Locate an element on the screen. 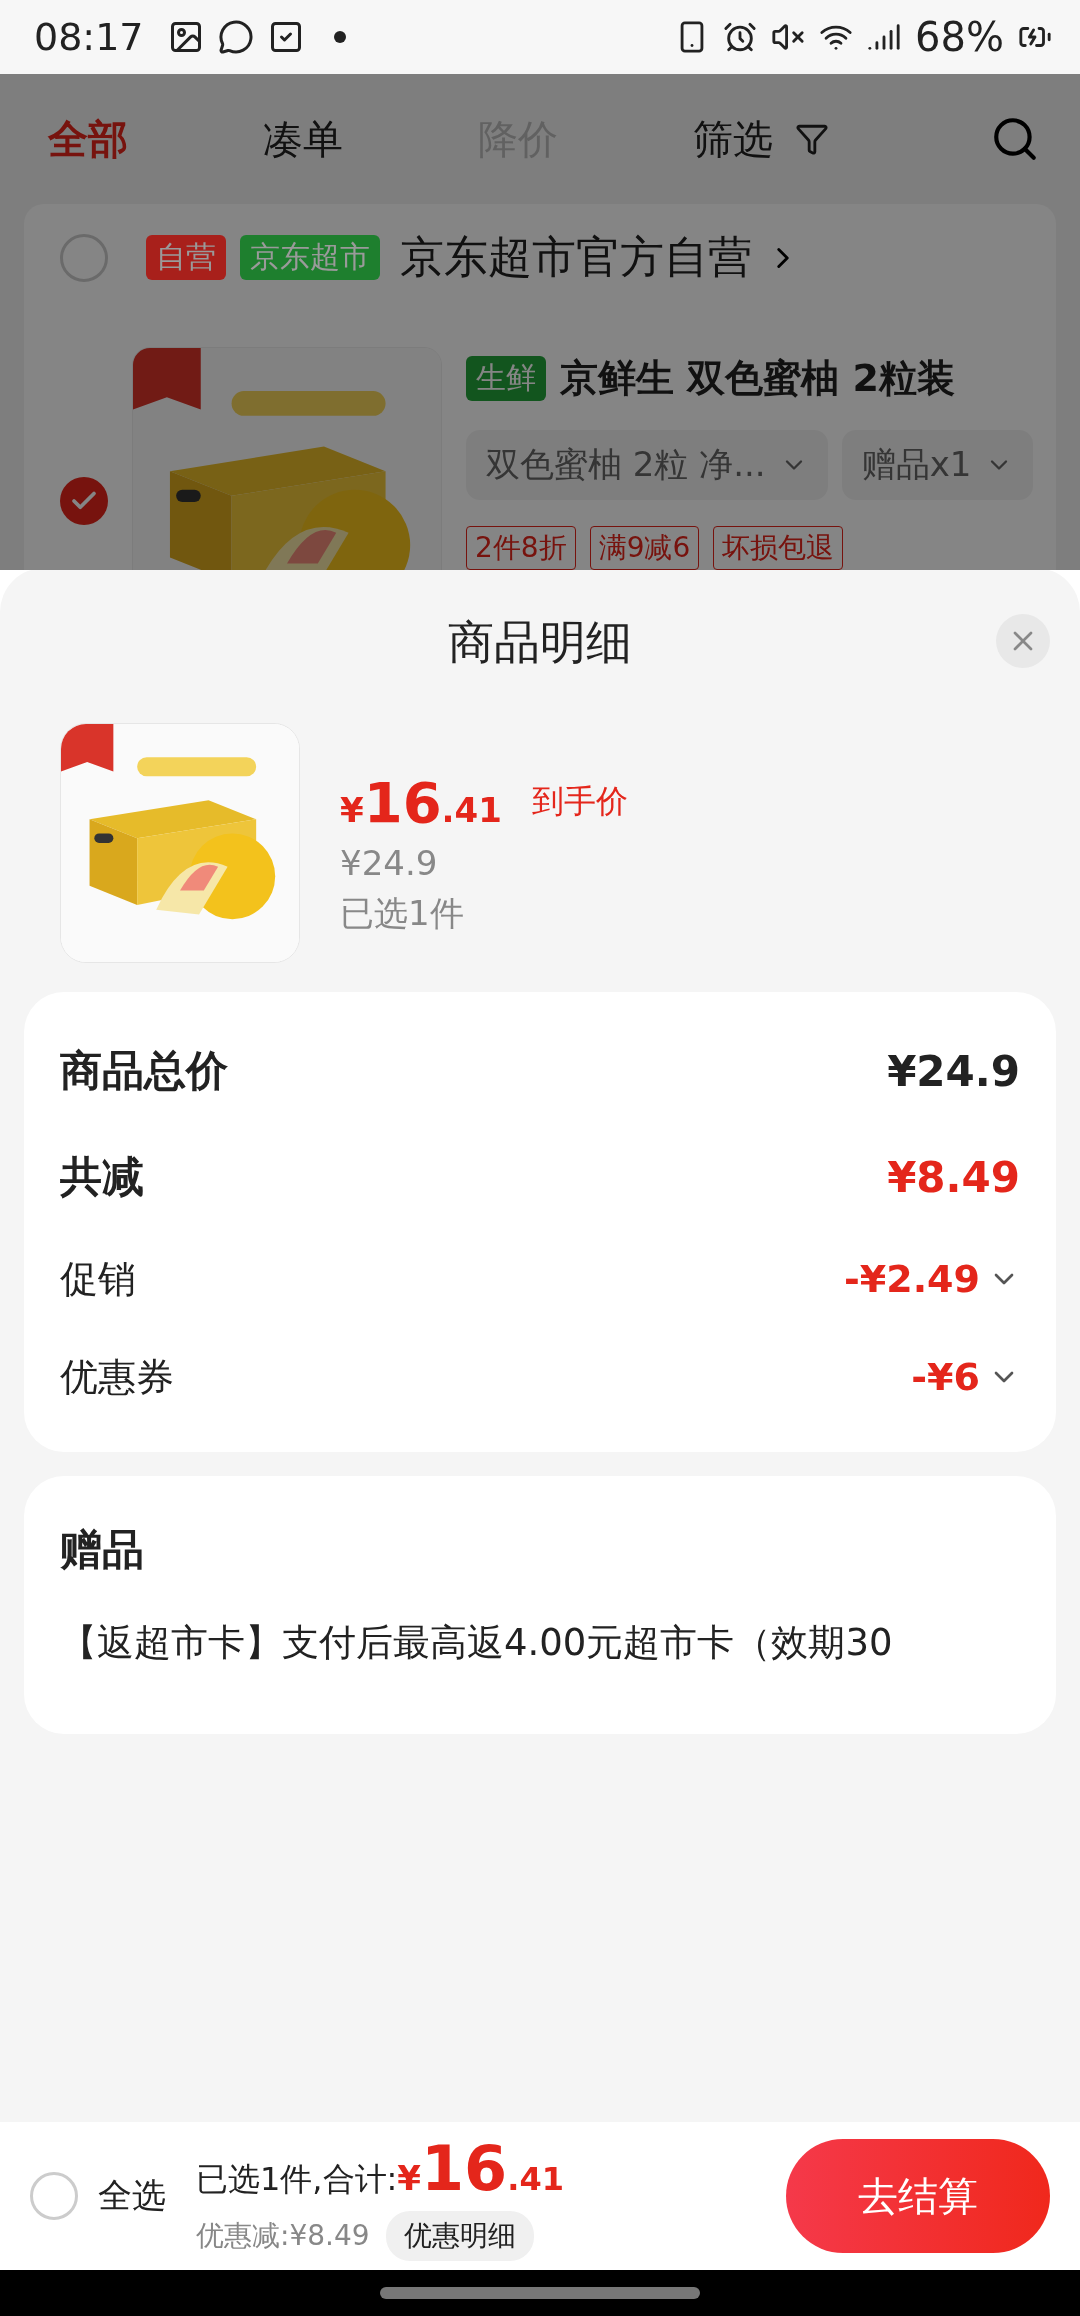 Image resolution: width=1080 pixels, height=2316 pixels. checkout-button: 去结算 is located at coordinates (918, 2196).